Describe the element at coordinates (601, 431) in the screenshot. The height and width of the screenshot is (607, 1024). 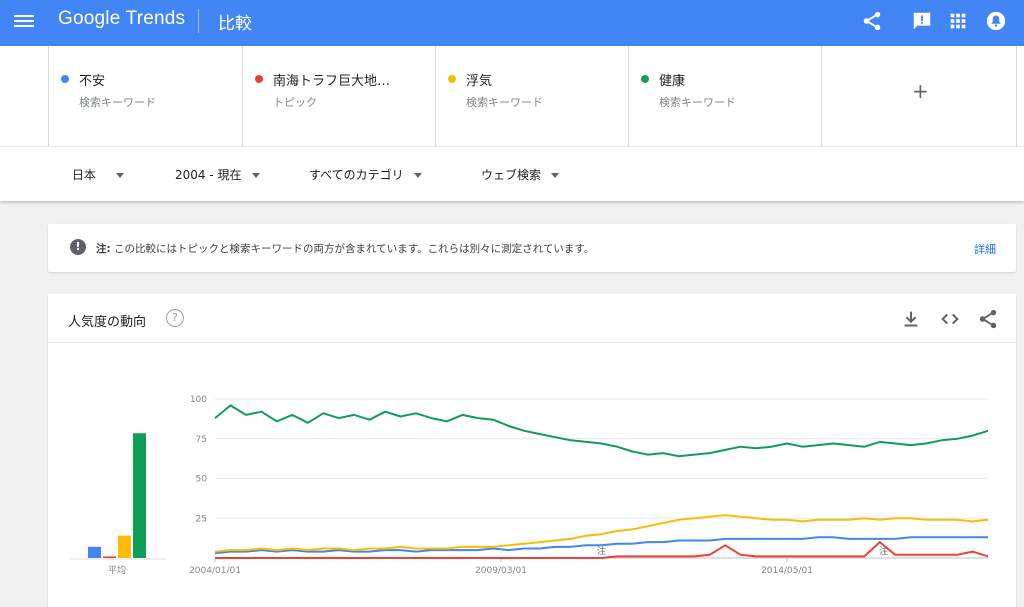
I see `series-line` at that location.